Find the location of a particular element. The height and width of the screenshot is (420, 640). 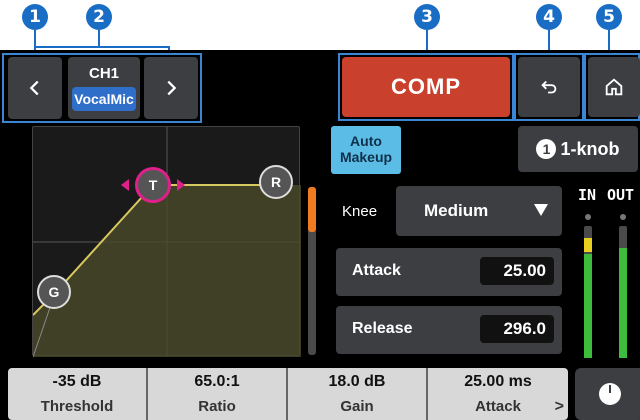

chevron-right-icon: > is located at coordinates (559, 407).